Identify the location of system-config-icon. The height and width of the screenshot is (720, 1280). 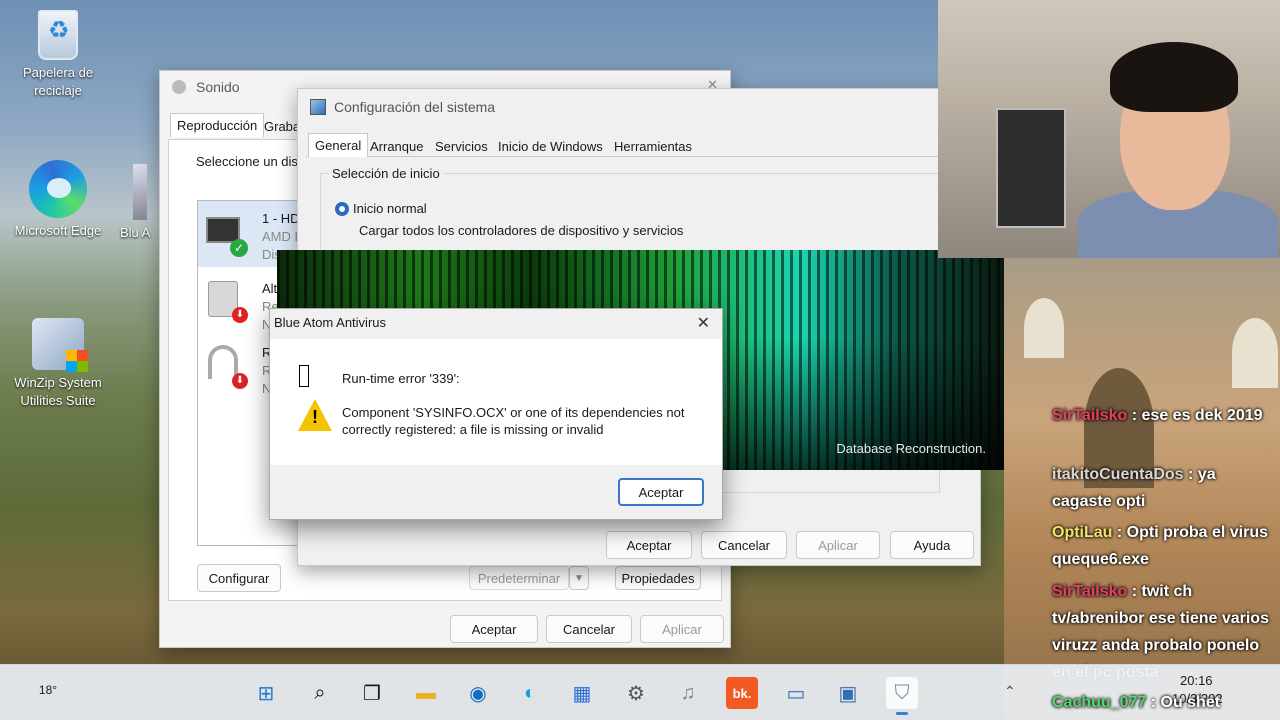
(318, 107).